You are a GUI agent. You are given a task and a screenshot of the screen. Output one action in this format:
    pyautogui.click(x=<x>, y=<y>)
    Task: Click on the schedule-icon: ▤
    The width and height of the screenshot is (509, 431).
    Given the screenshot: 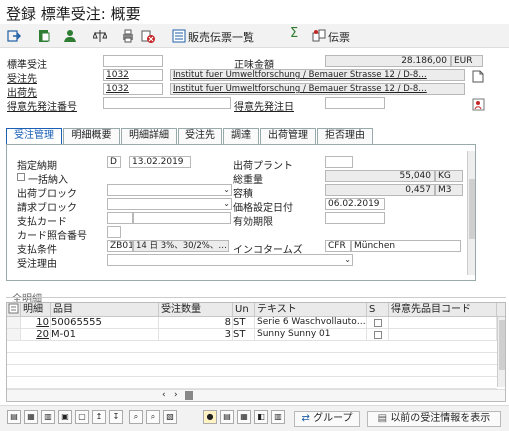 What is the action you would take?
    pyautogui.click(x=227, y=417)
    